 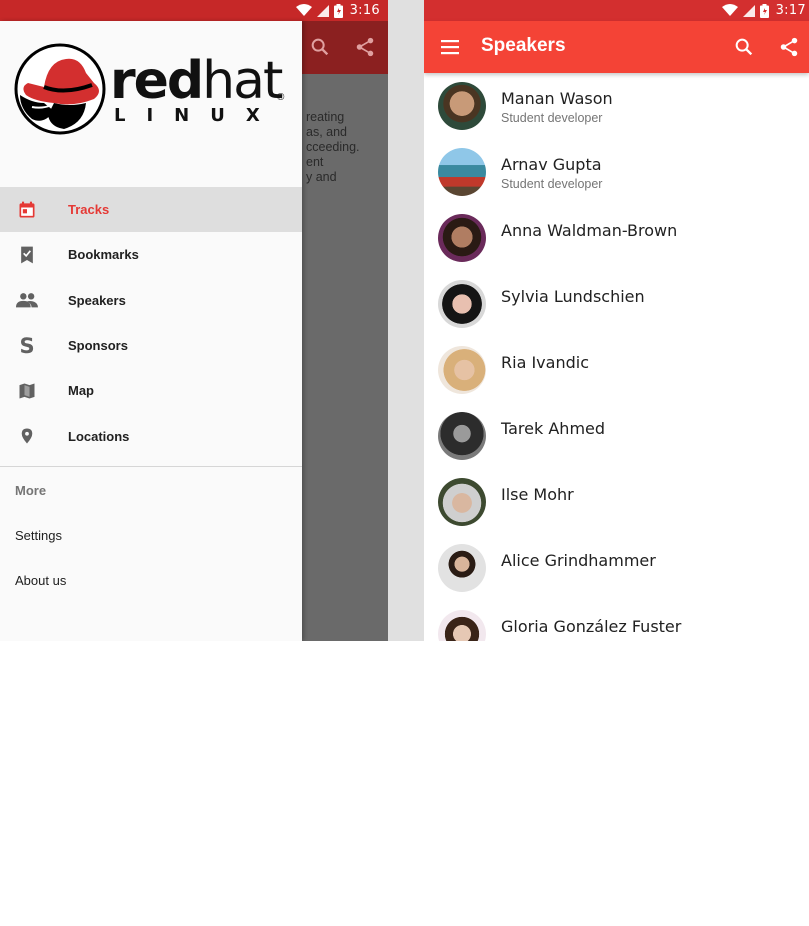 What do you see at coordinates (616, 437) in the screenshot?
I see `speaker-row: Tarek Ahmed` at bounding box center [616, 437].